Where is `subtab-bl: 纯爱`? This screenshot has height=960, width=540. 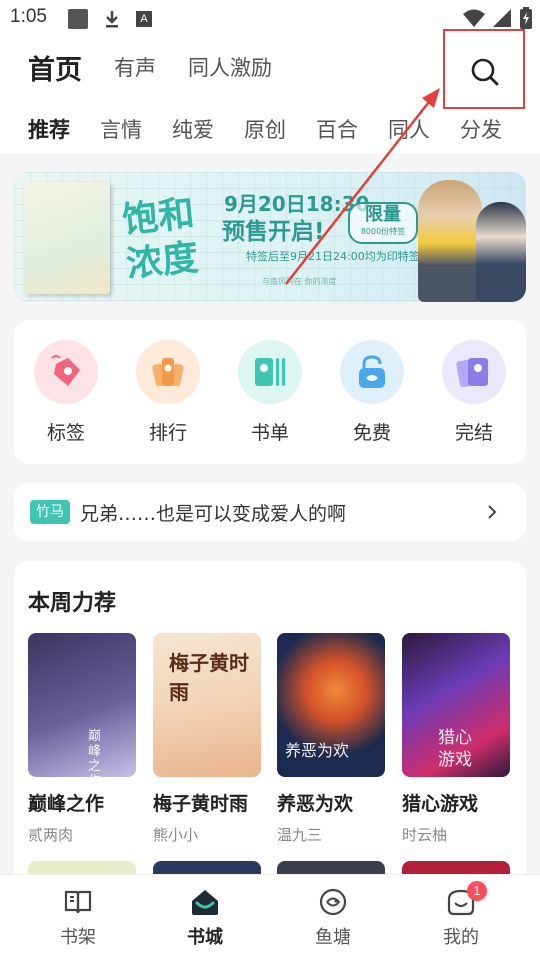 subtab-bl: 纯爱 is located at coordinates (193, 129).